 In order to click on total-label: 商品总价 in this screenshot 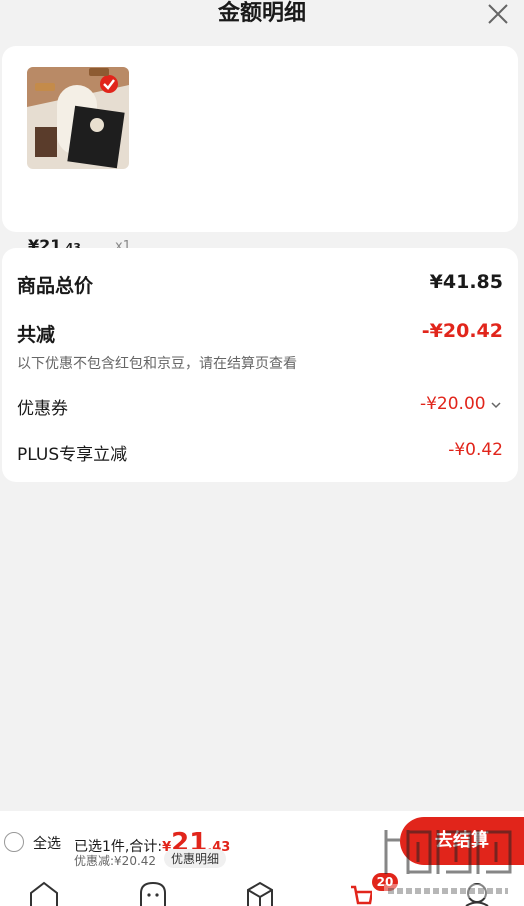, I will do `click(55, 286)`.